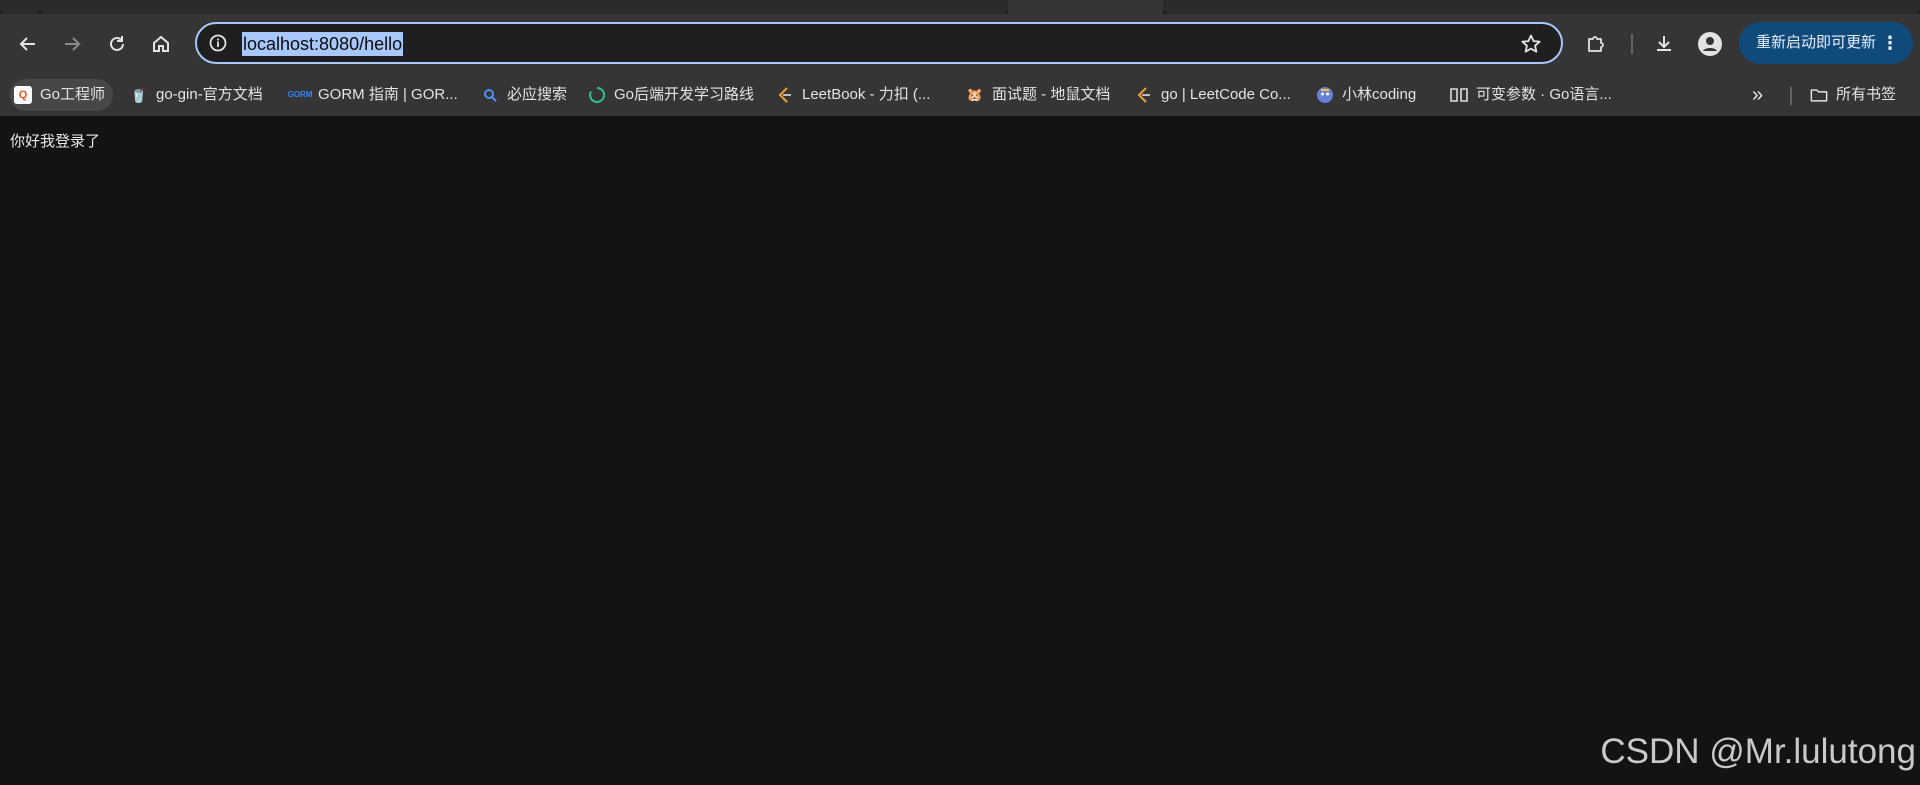  I want to click on home-button, so click(161, 44).